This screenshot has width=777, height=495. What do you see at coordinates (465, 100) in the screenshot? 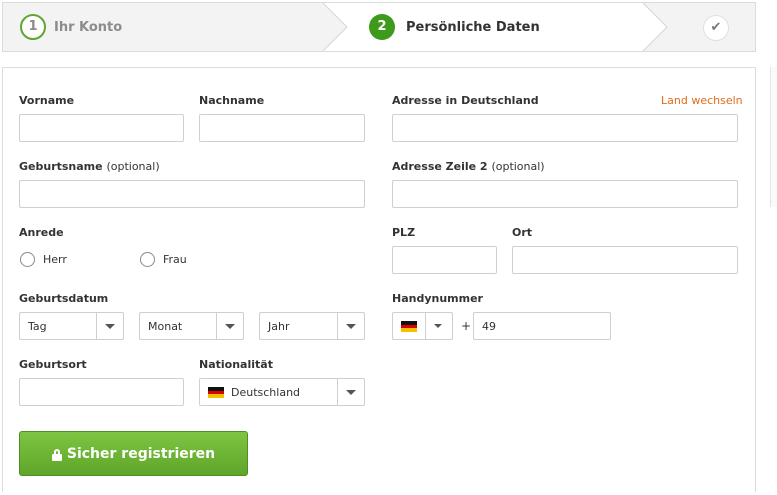
I see `adresse-label: Adresse in Deutschland` at bounding box center [465, 100].